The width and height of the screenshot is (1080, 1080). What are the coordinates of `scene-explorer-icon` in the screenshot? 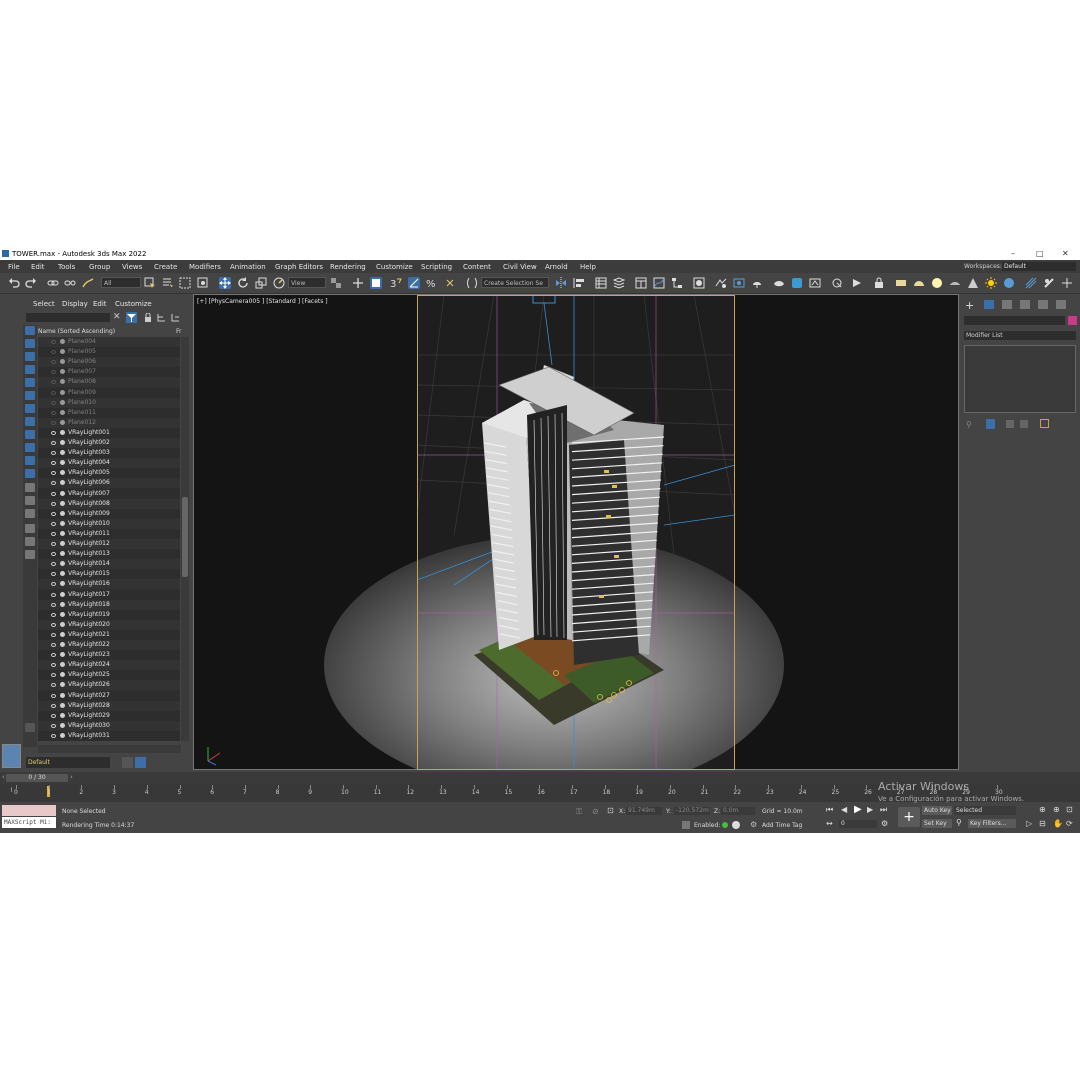 It's located at (601, 283).